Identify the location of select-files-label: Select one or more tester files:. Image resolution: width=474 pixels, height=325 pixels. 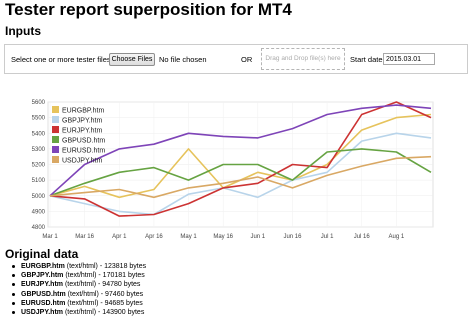
(62, 59).